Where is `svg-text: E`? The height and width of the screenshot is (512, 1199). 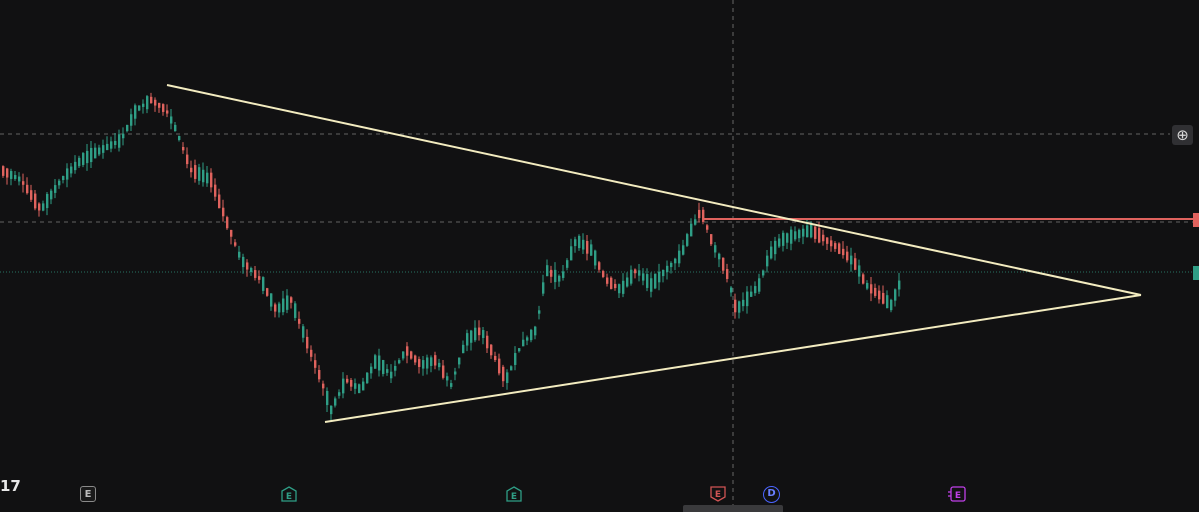
svg-text: E is located at coordinates (718, 495).